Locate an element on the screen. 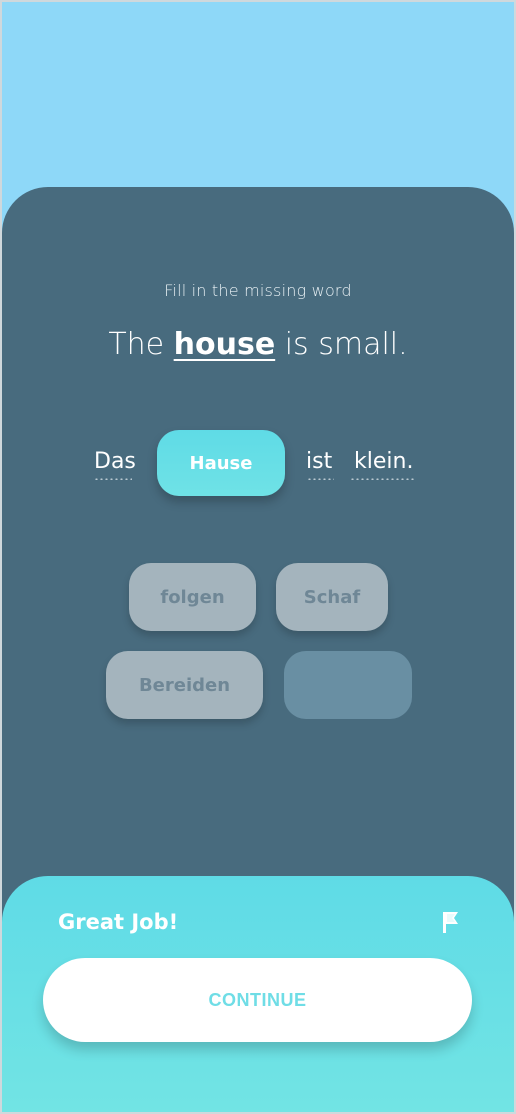 Image resolution: width=516 pixels, height=1114 pixels. answer-slot-chip: Hause is located at coordinates (221, 463).